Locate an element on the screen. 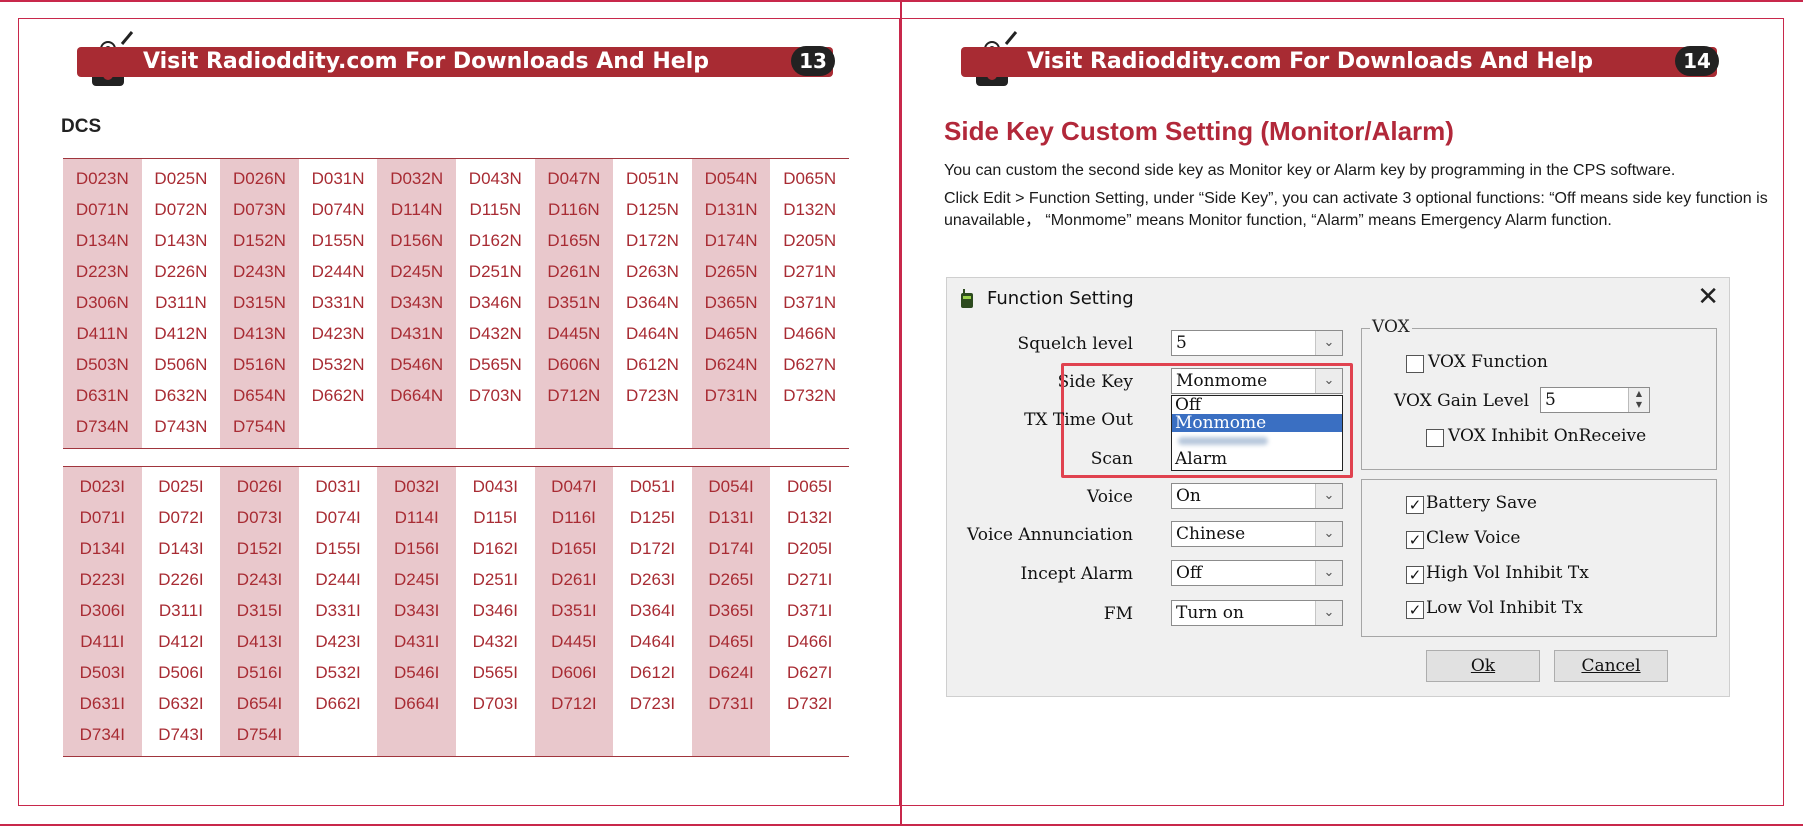  spinner-arrows-icon: ▲ ▼ is located at coordinates (1638, 400).